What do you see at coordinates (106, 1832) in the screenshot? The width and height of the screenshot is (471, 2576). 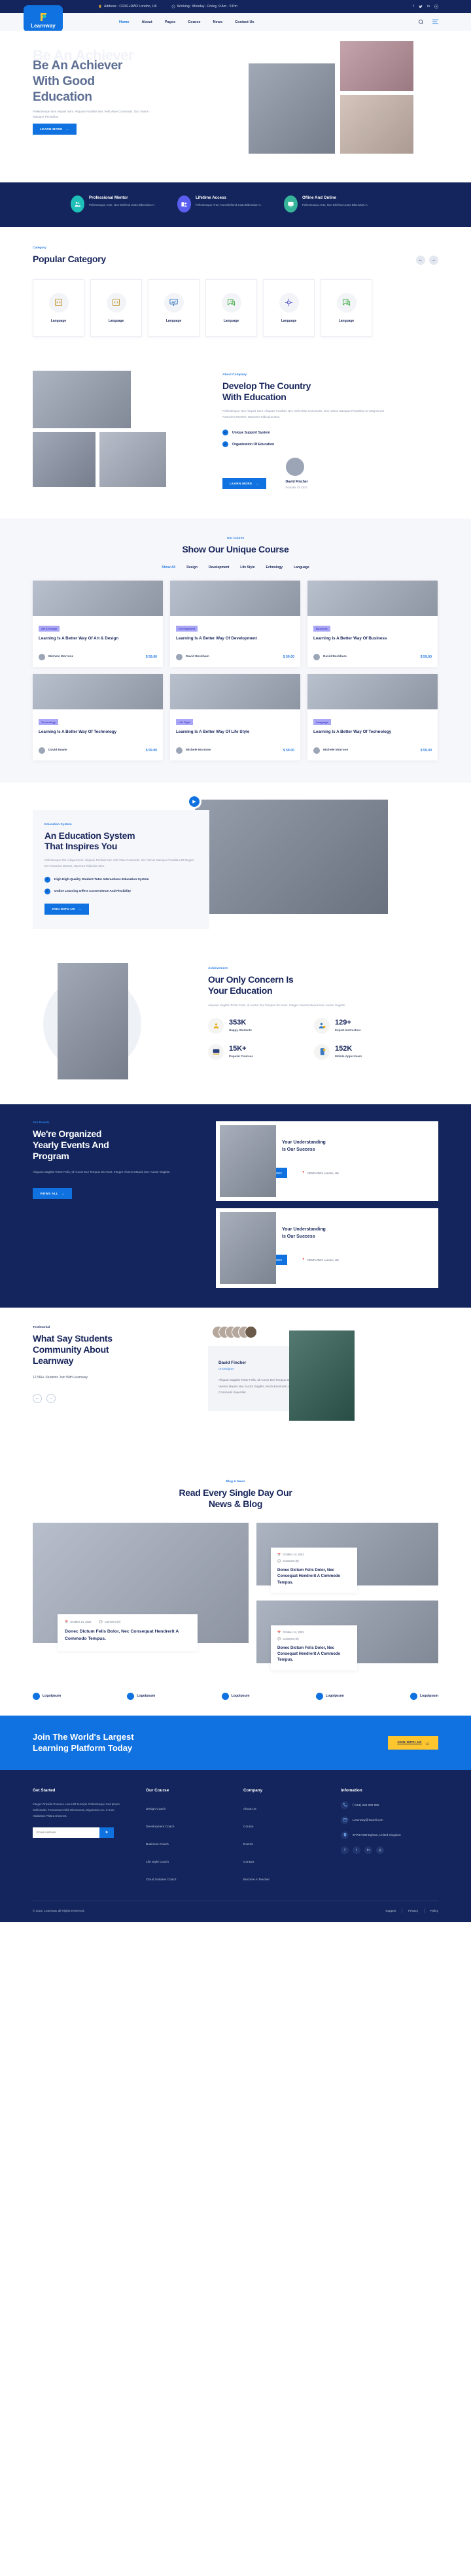 I see `newsletter-send-icon: ➤` at bounding box center [106, 1832].